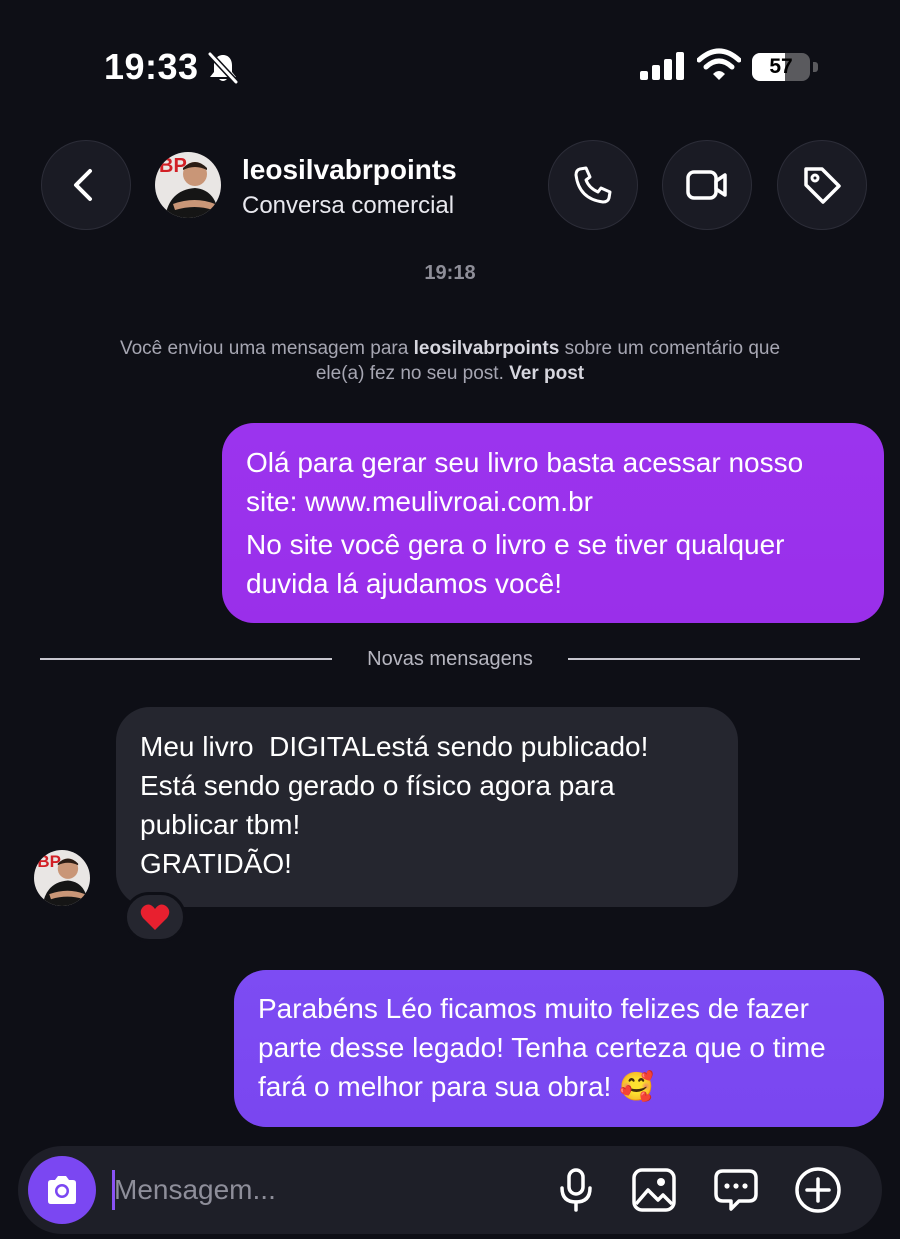 This screenshot has height=1239, width=900. What do you see at coordinates (223, 68) in the screenshot?
I see `bell-slash-icon` at bounding box center [223, 68].